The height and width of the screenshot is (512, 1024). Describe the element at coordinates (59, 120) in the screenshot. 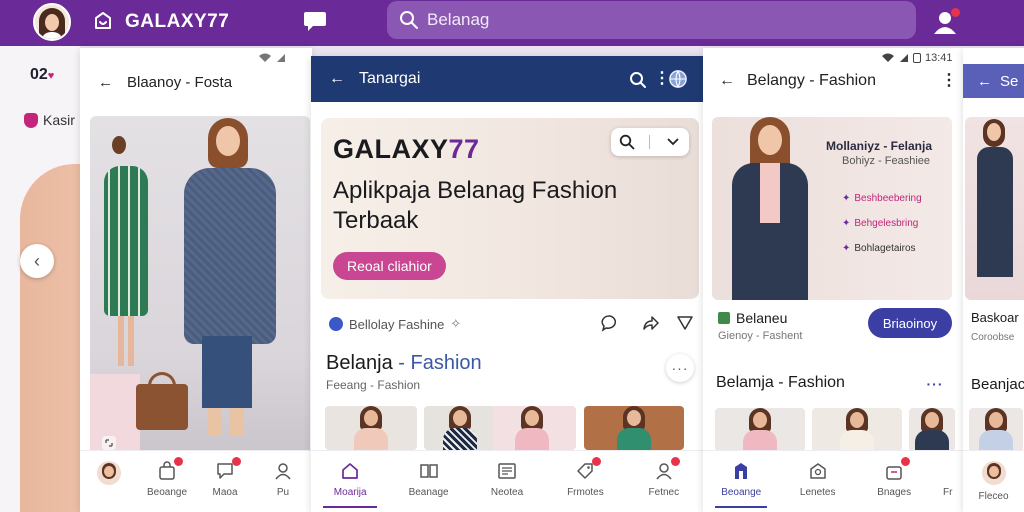

I see `menu-item-label: Kasir` at that location.